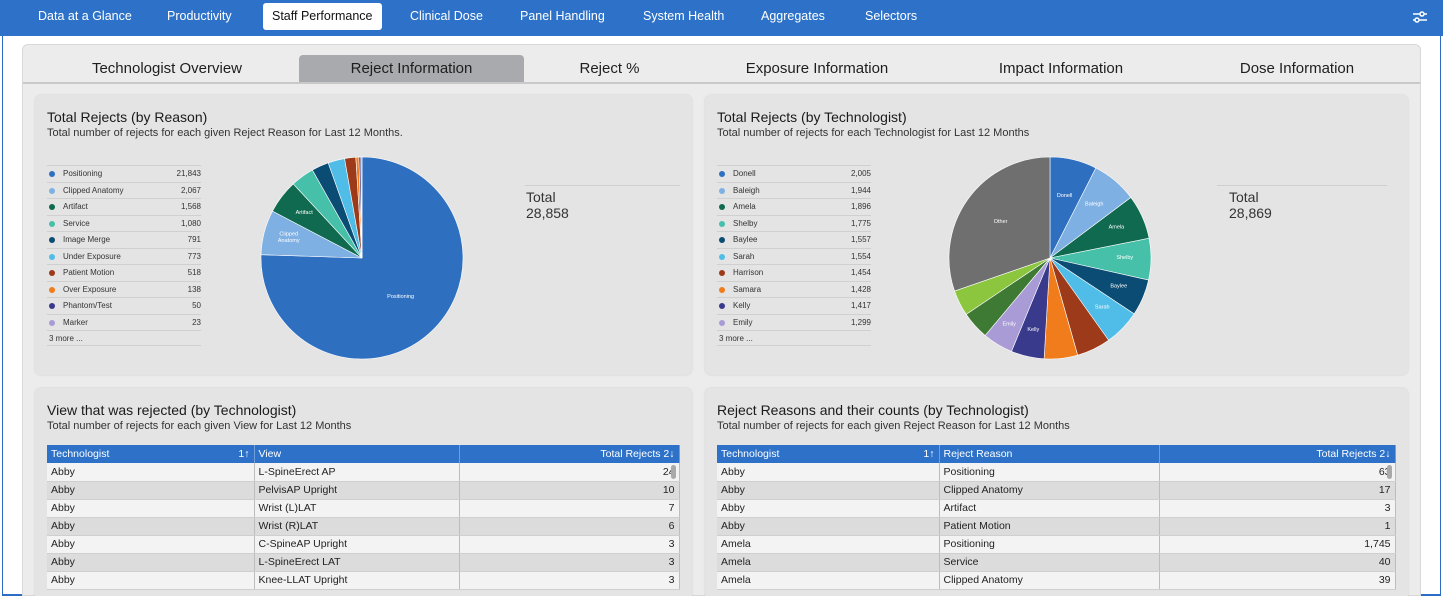  What do you see at coordinates (1056, 526) in the screenshot?
I see `table-row: Abby Patient Motion 1` at bounding box center [1056, 526].